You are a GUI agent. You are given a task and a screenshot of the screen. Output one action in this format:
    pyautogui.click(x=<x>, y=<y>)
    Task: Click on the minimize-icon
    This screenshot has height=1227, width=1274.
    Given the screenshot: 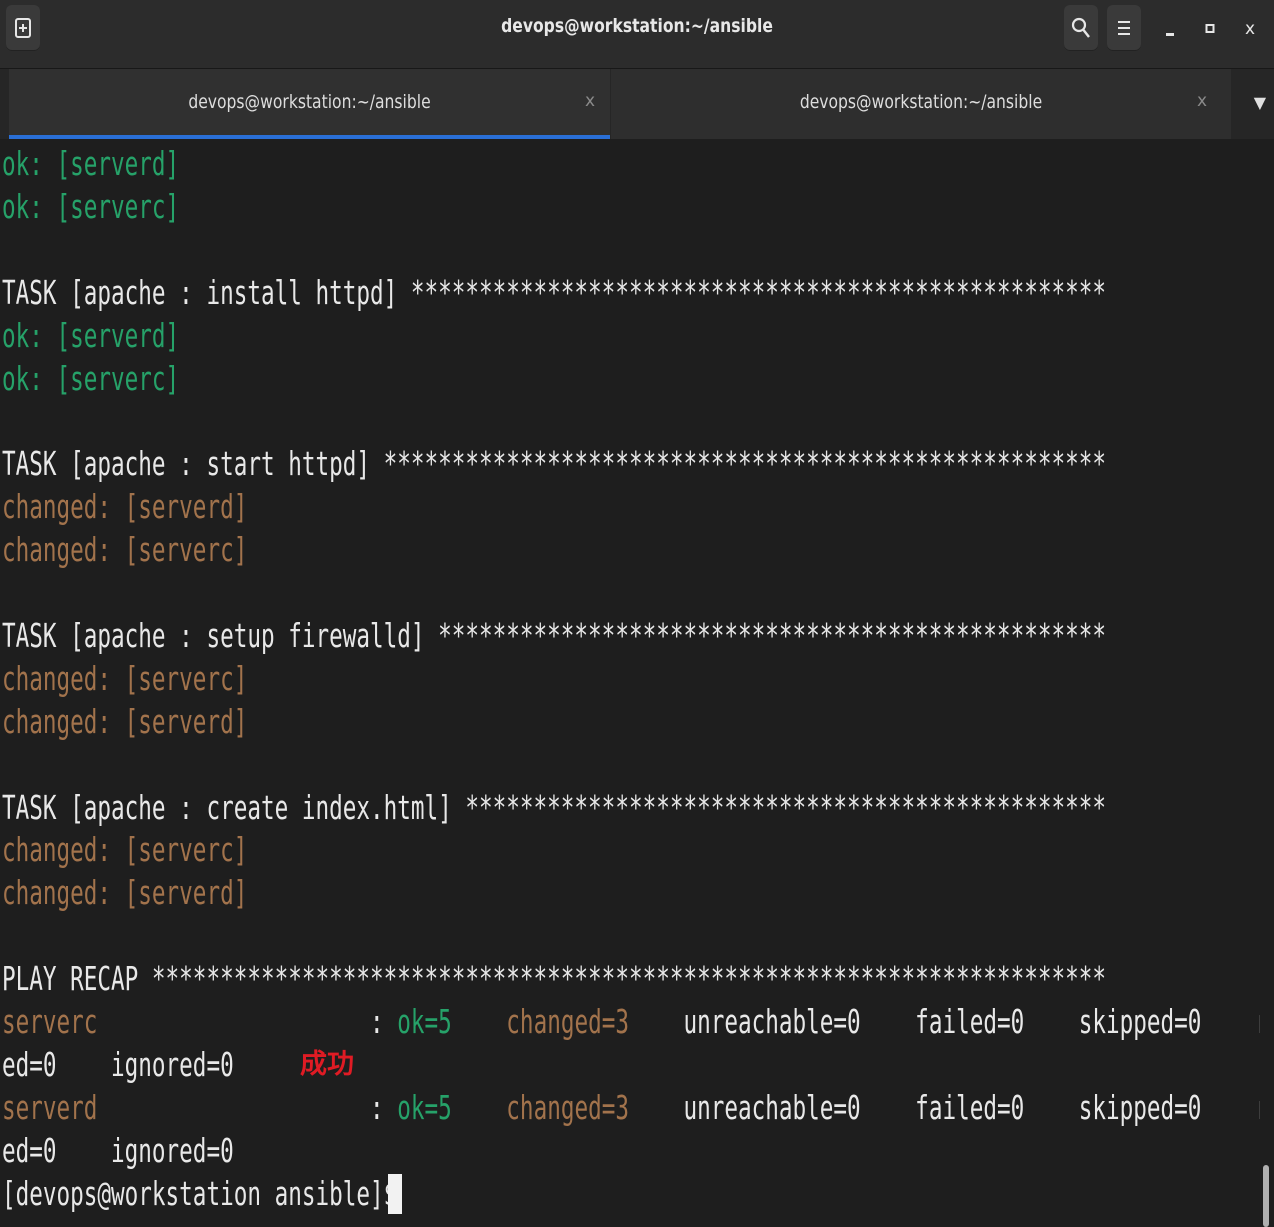 What is the action you would take?
    pyautogui.click(x=1170, y=34)
    